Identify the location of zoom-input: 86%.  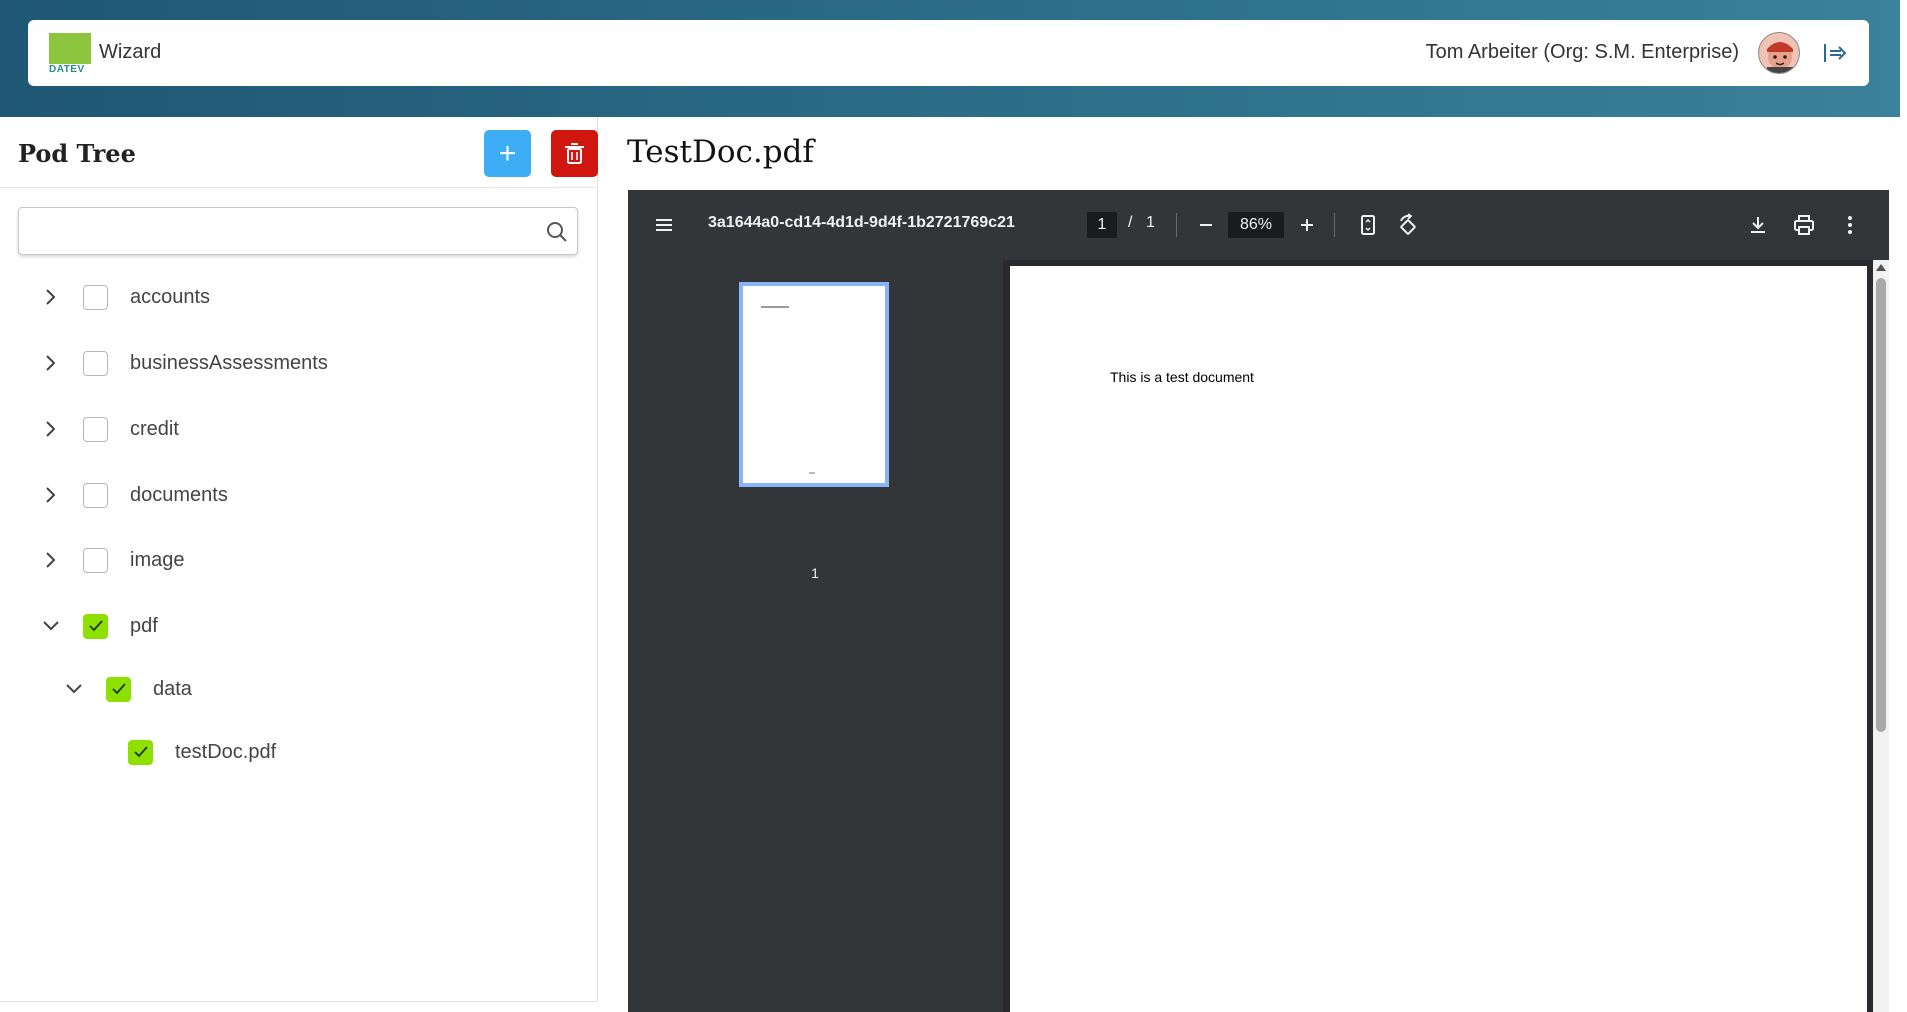
(1256, 225).